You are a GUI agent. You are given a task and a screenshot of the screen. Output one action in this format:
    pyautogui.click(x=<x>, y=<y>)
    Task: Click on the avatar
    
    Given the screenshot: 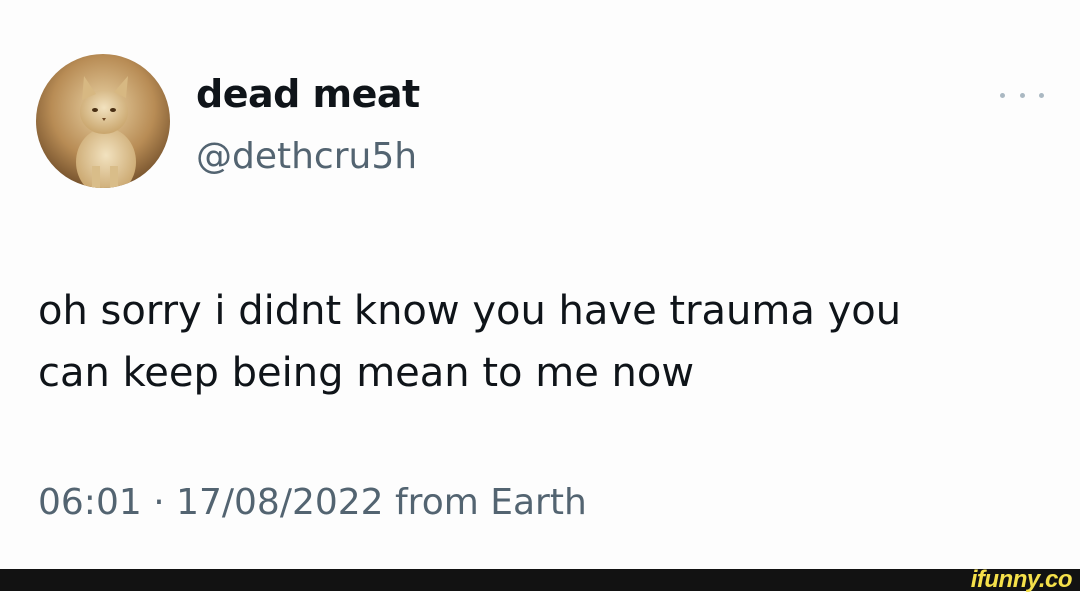 What is the action you would take?
    pyautogui.click(x=103, y=121)
    